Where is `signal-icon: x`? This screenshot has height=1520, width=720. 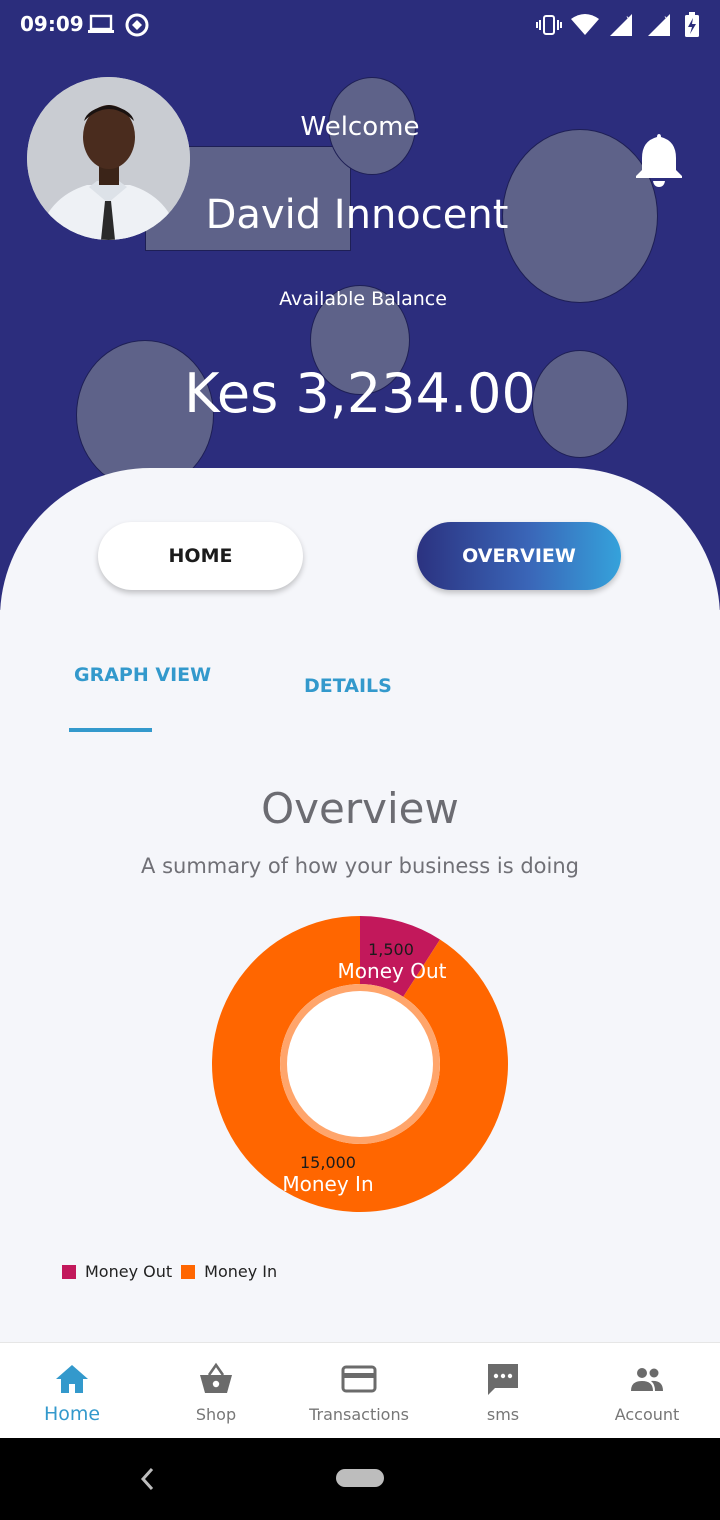 signal-icon: x is located at coordinates (621, 25).